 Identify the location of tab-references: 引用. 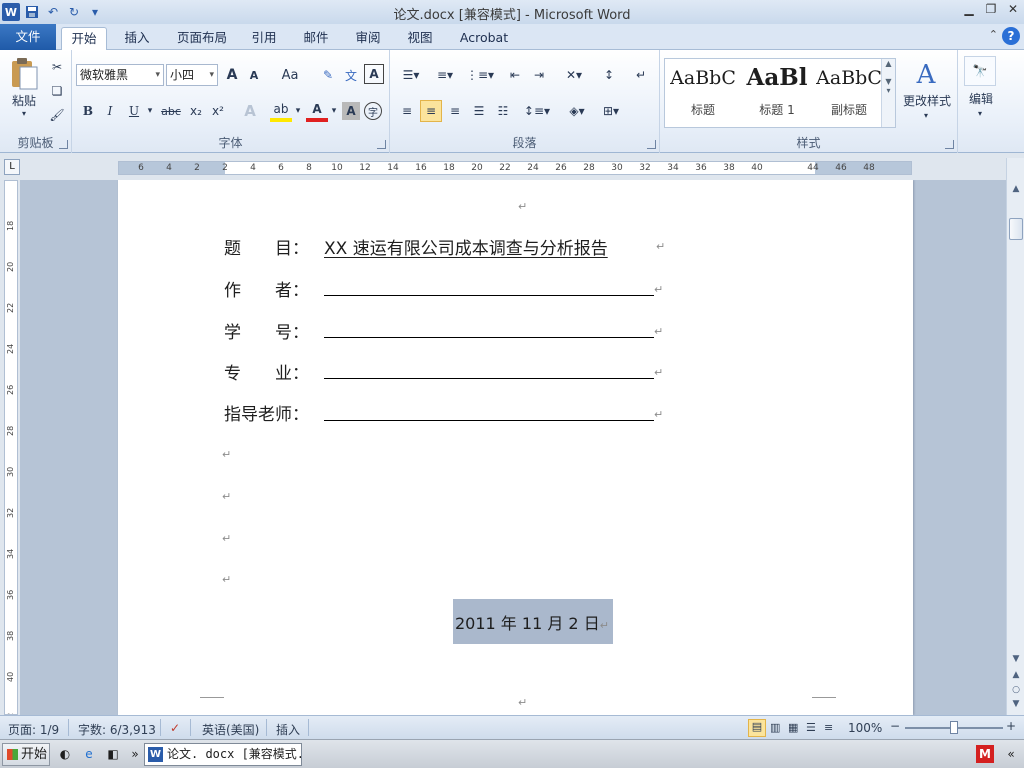
(264, 38).